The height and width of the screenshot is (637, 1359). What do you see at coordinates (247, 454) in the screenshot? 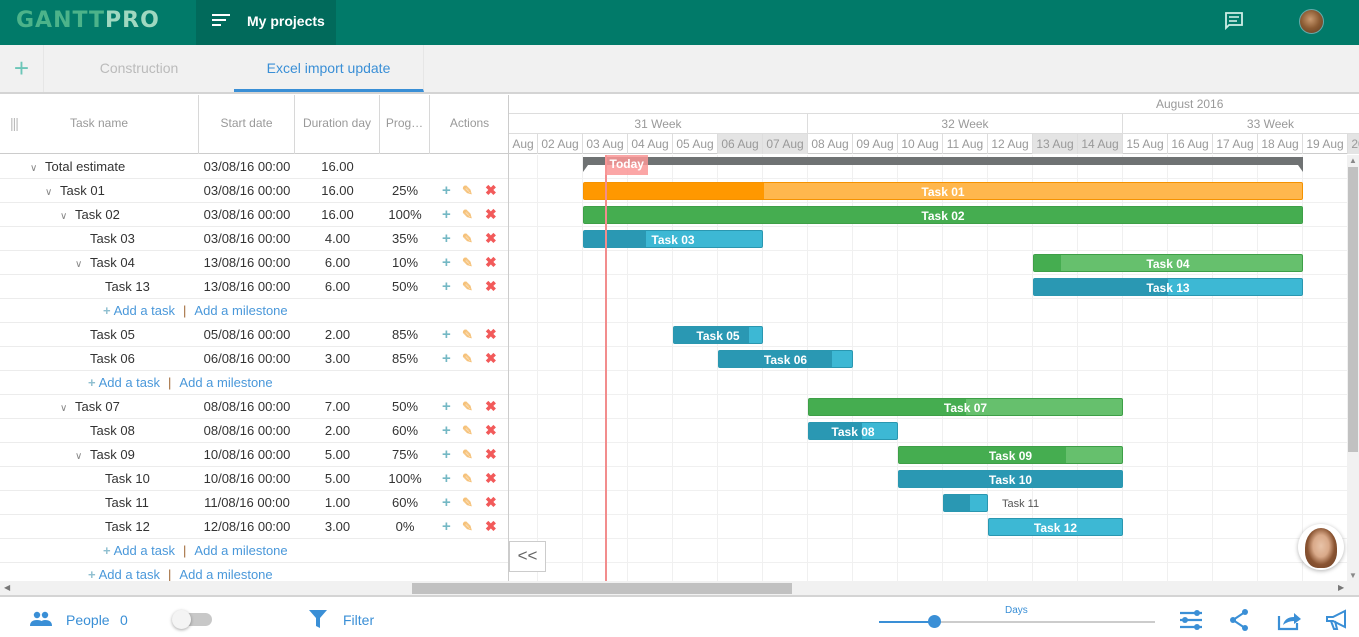
I see `start-date-cell: 10/08/16 00:00` at bounding box center [247, 454].